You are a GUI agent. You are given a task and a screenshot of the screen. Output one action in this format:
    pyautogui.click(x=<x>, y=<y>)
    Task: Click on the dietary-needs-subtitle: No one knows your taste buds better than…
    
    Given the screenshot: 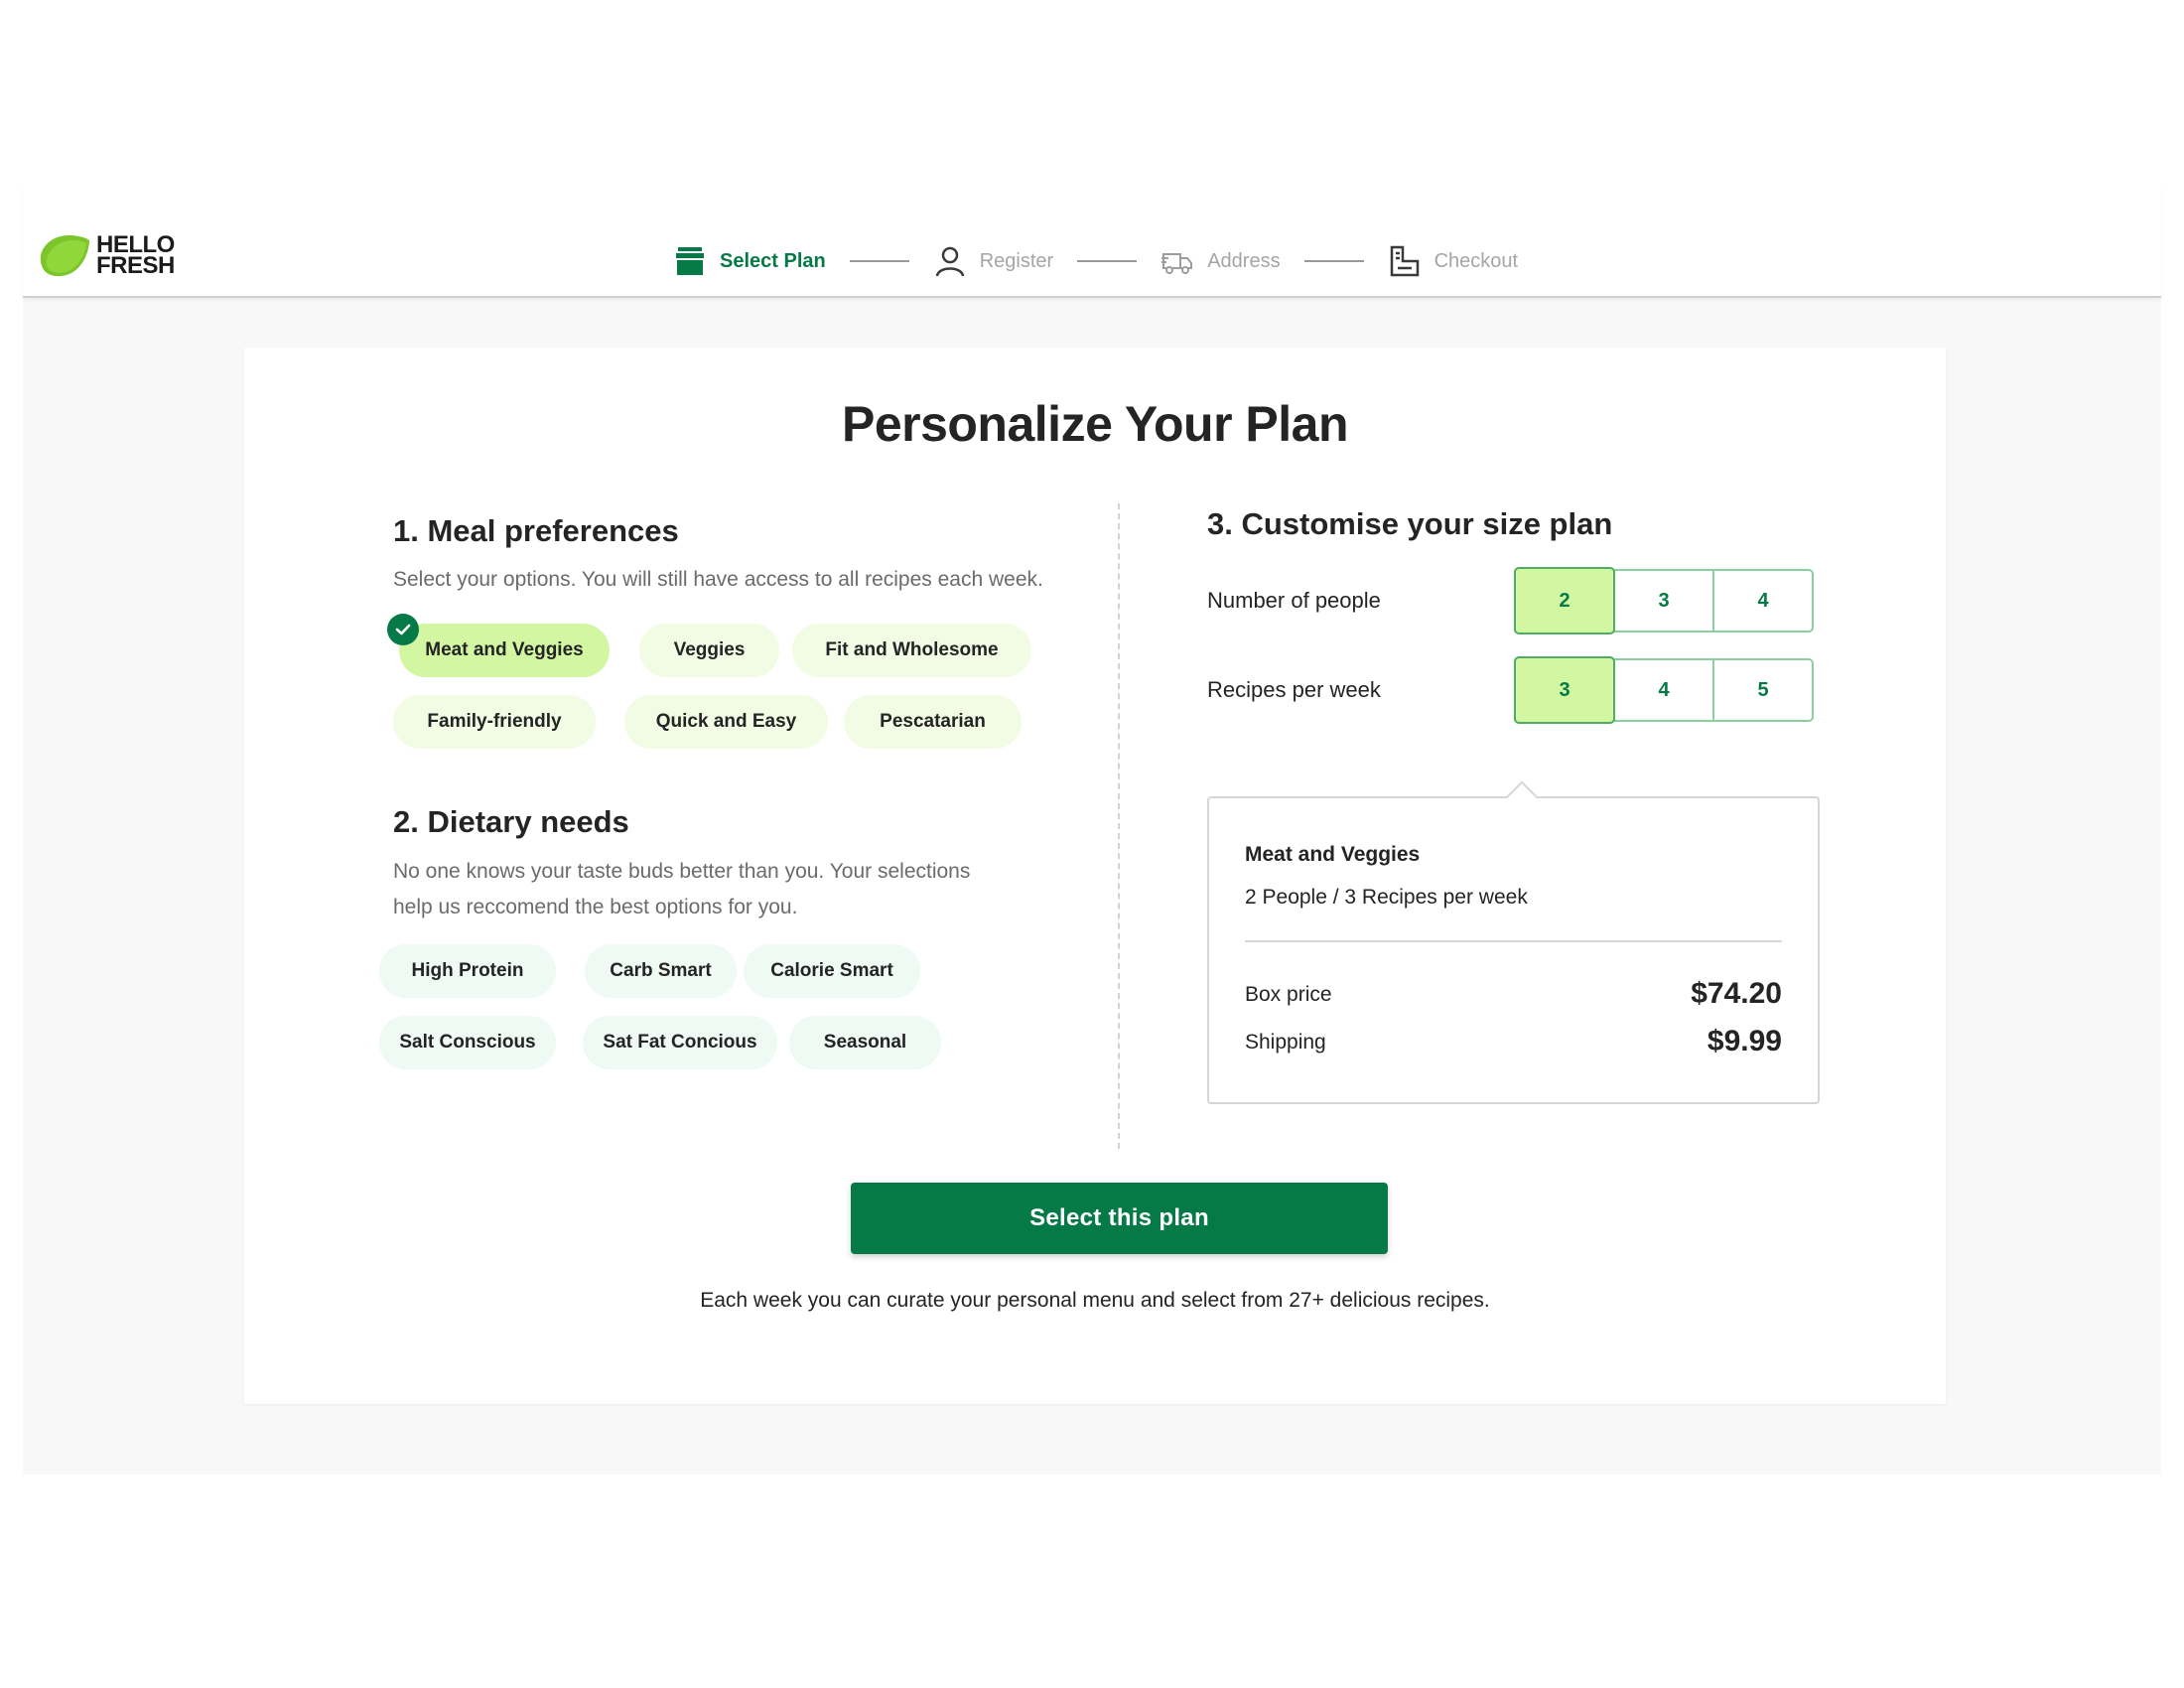 What is the action you would take?
    pyautogui.click(x=681, y=889)
    